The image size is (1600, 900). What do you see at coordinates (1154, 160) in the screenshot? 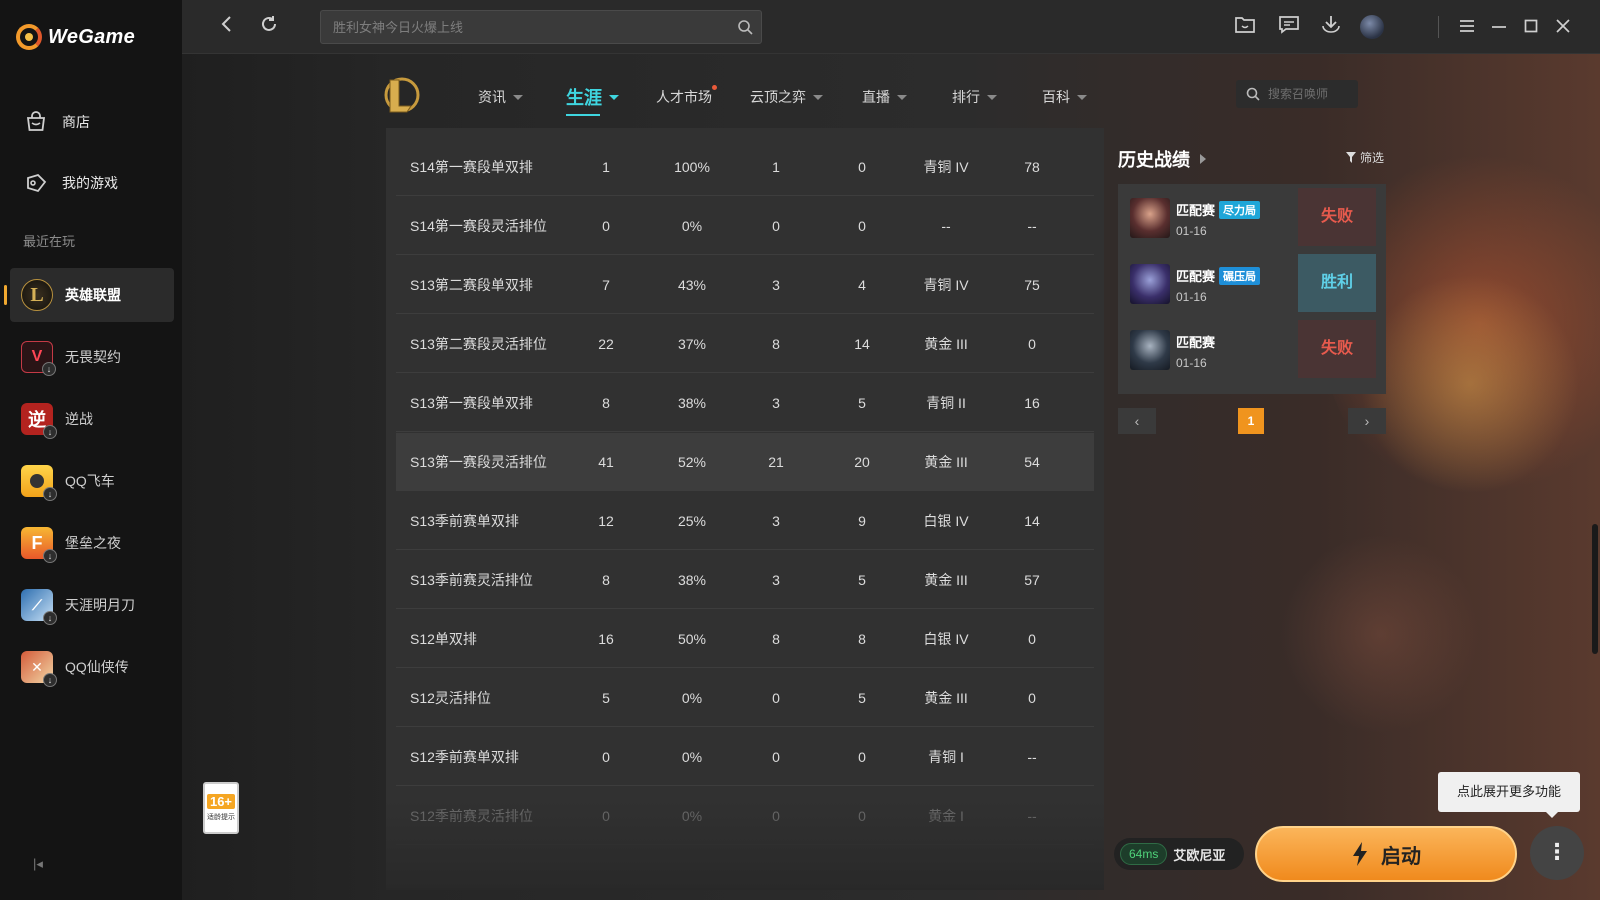
I see `history-title-label: 历史战绩` at bounding box center [1154, 160].